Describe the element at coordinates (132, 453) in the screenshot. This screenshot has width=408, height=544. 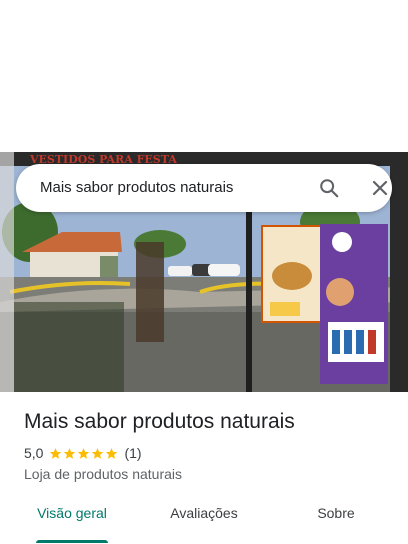
I see `review-count: (1)` at that location.